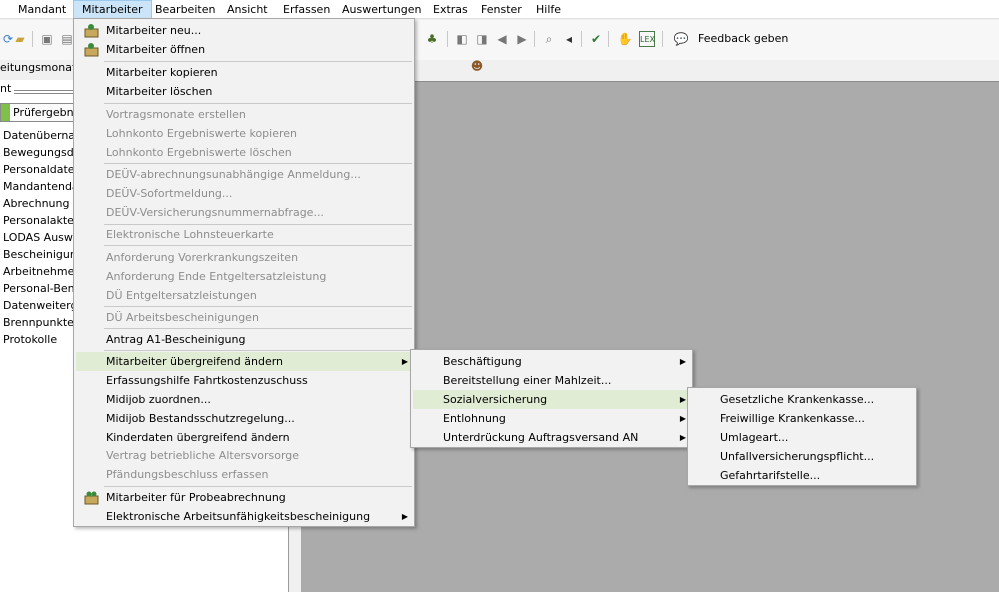  I want to click on arrow-left-icon: ◀, so click(502, 39).